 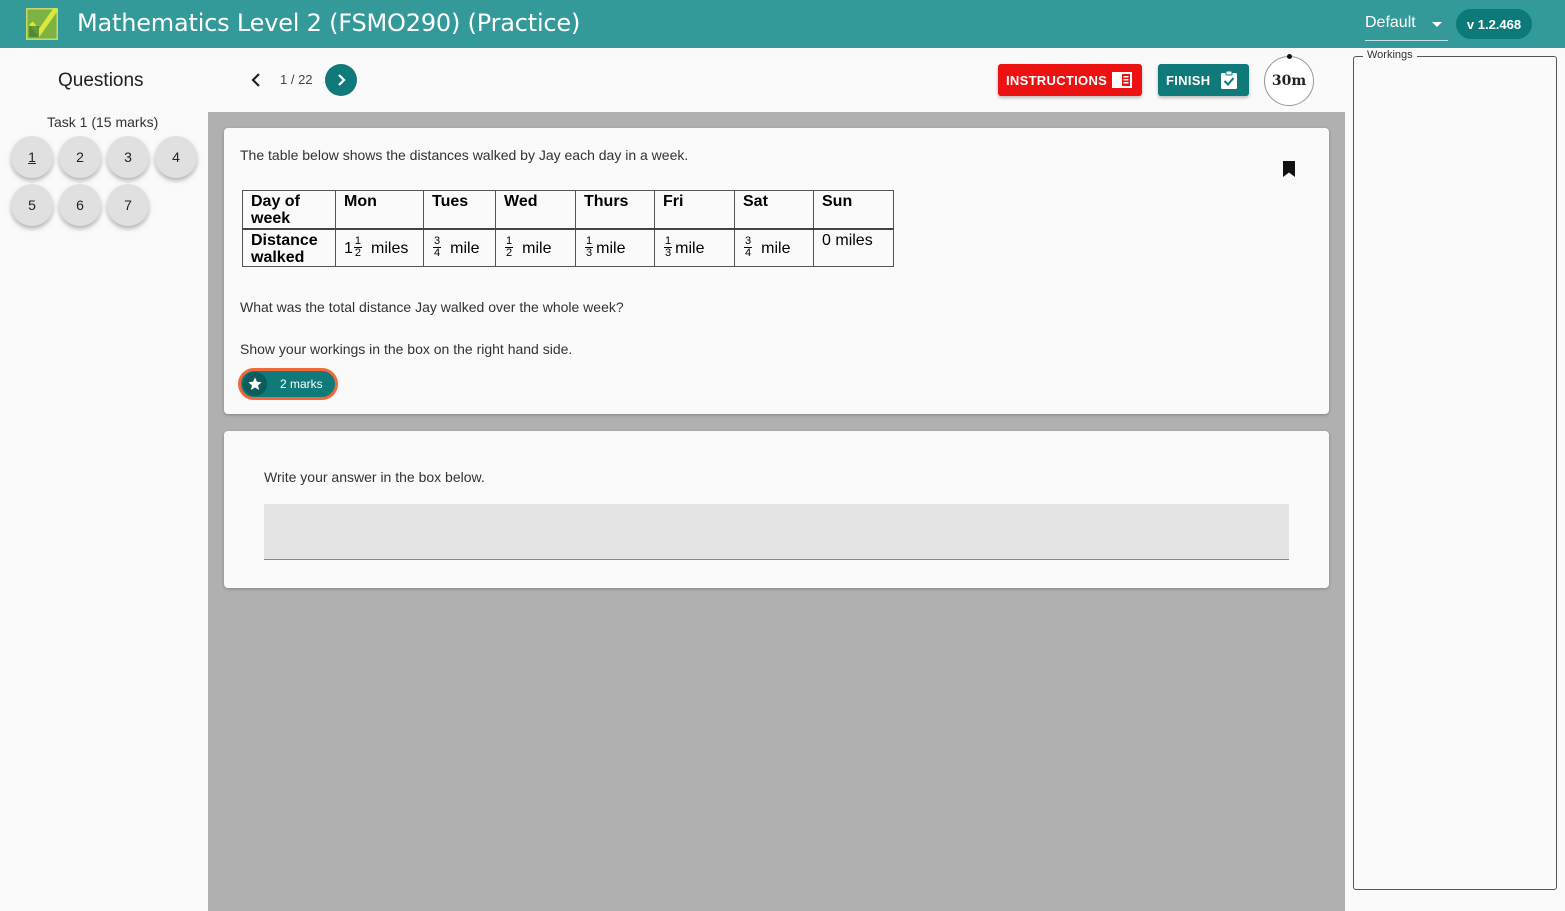 What do you see at coordinates (296, 79) in the screenshot?
I see `page-indicator: 1 / 22` at bounding box center [296, 79].